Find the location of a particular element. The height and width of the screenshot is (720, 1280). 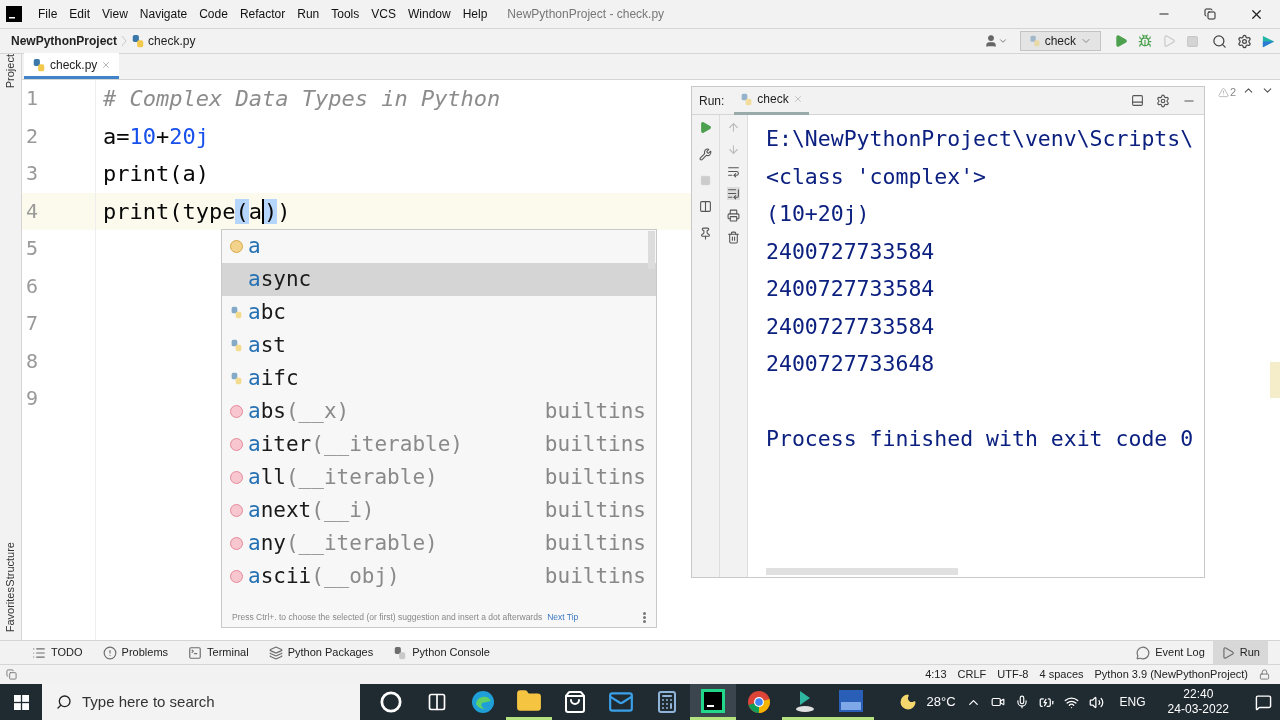

tool-window-tab: TODO is located at coordinates (57, 652).